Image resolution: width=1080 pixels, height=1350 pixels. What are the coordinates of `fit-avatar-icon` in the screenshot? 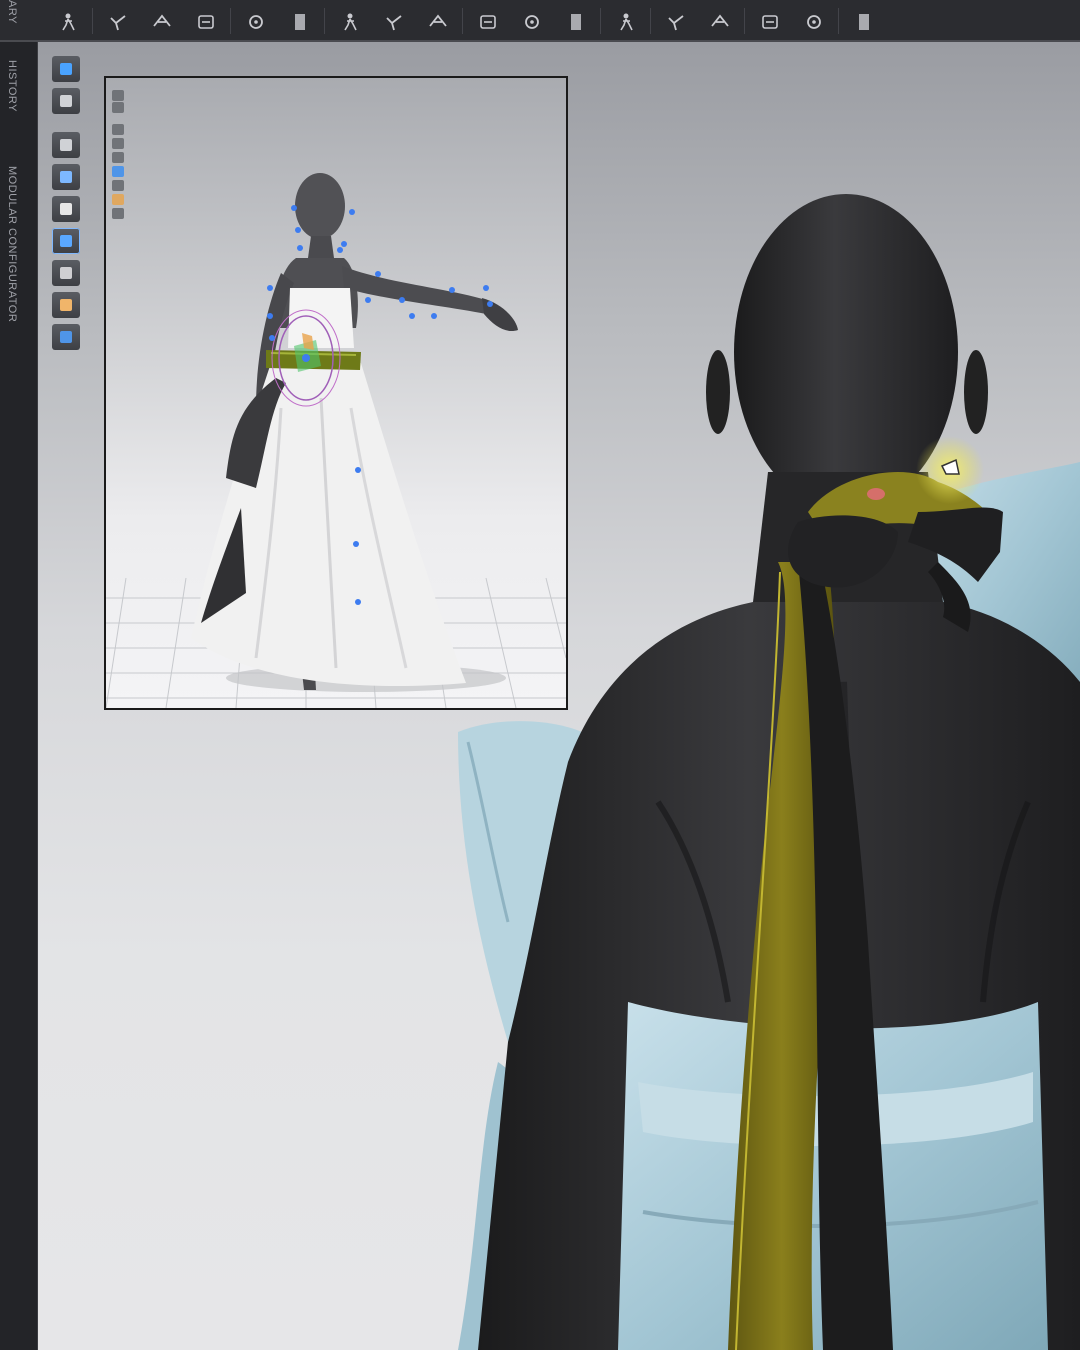 It's located at (68, 22).